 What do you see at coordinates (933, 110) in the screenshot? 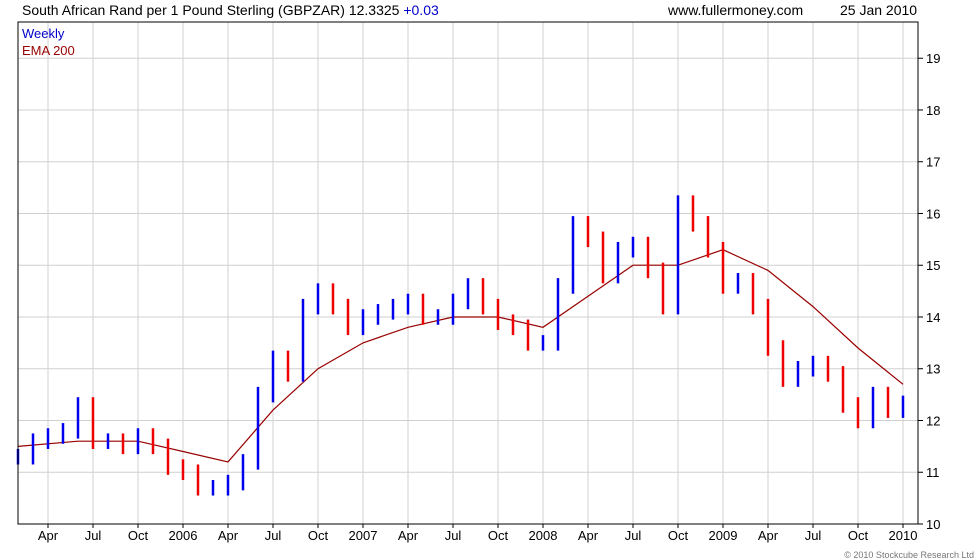
I see `y-tick-label: 18` at bounding box center [933, 110].